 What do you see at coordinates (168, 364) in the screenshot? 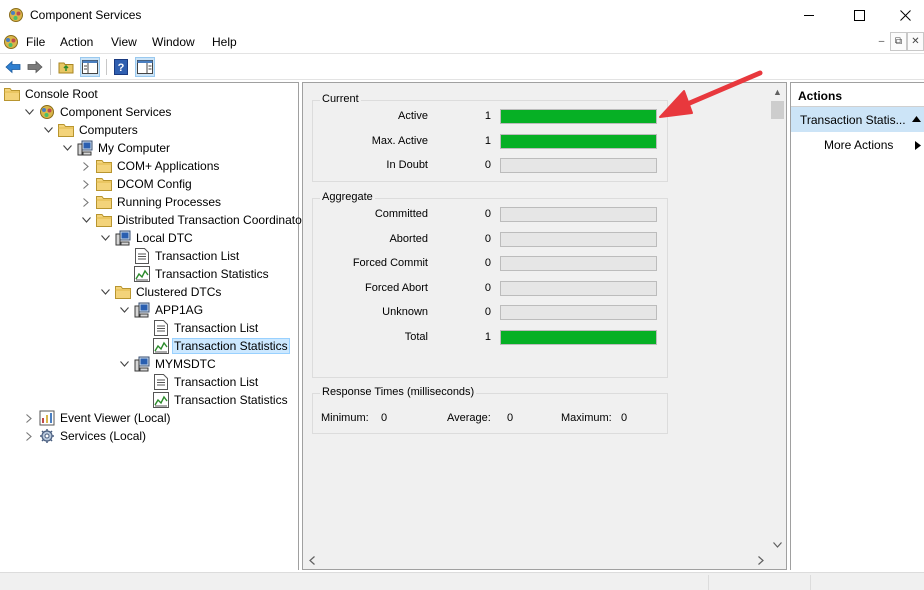
I see `tree-item-mymsdtc: MYMSDTC` at bounding box center [168, 364].